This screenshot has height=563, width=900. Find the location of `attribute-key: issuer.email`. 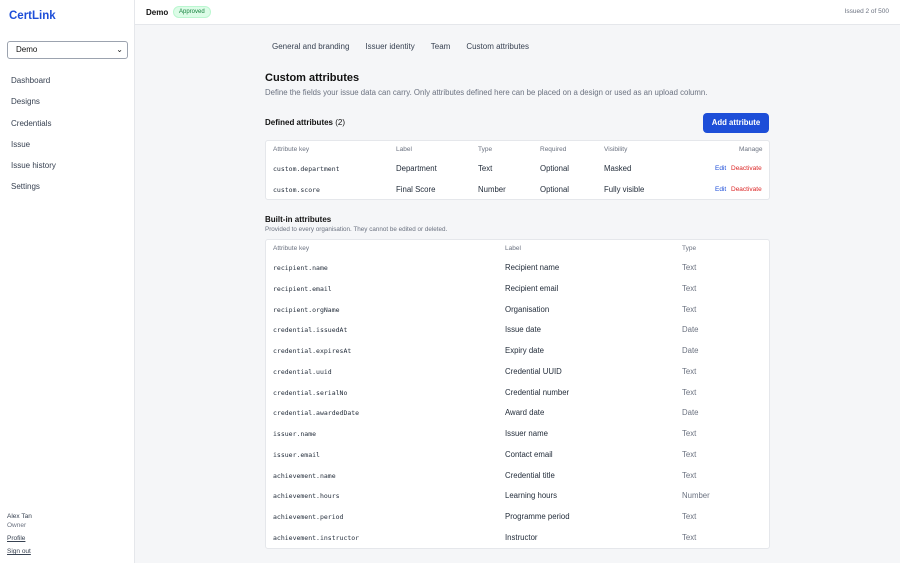

attribute-key: issuer.email is located at coordinates (296, 454).